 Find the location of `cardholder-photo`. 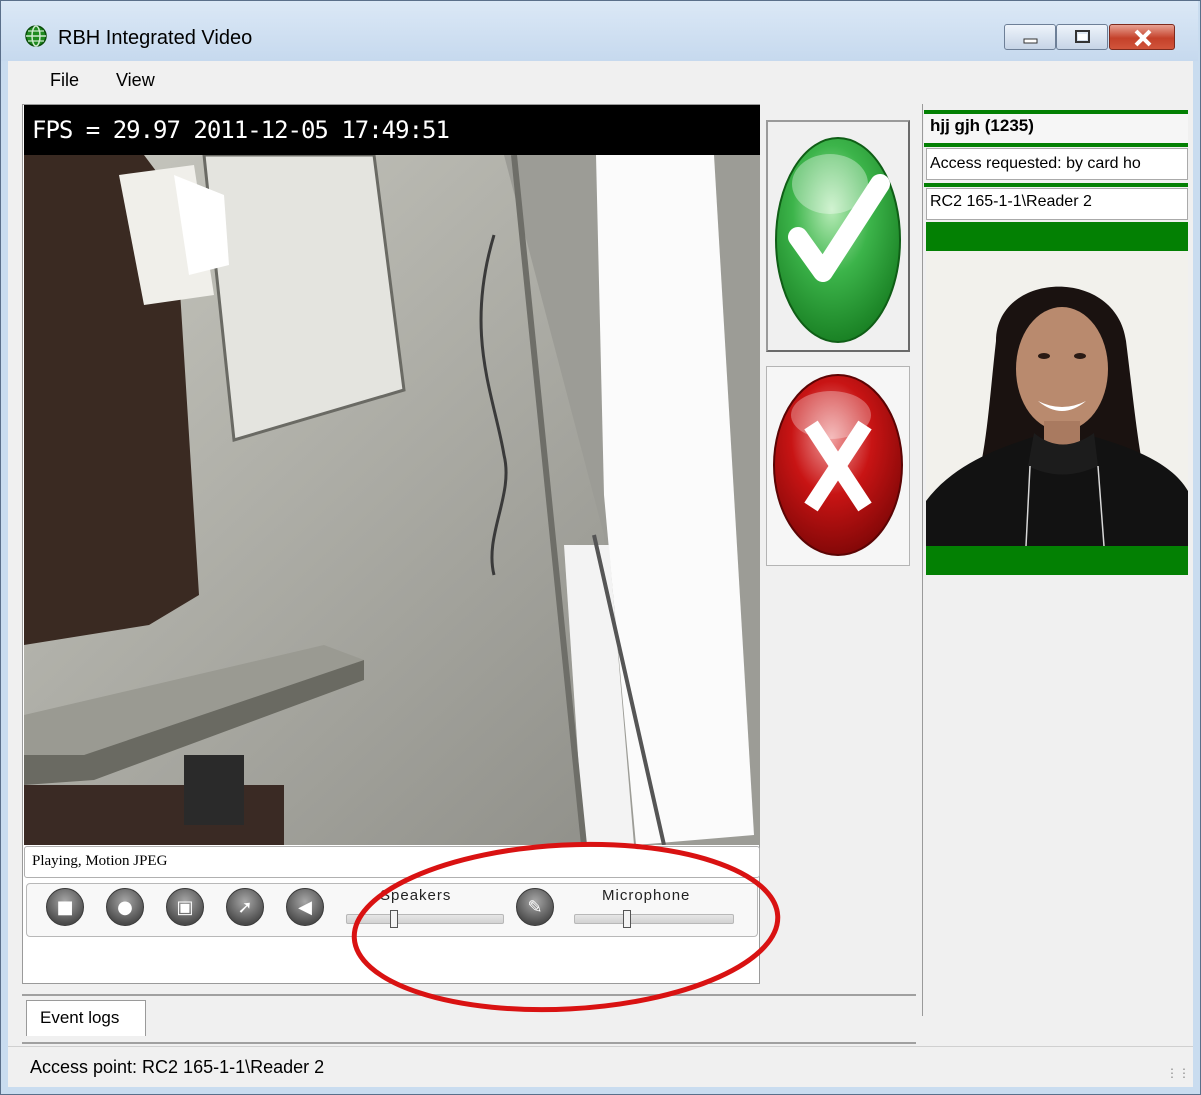

cardholder-photo is located at coordinates (1057, 398).